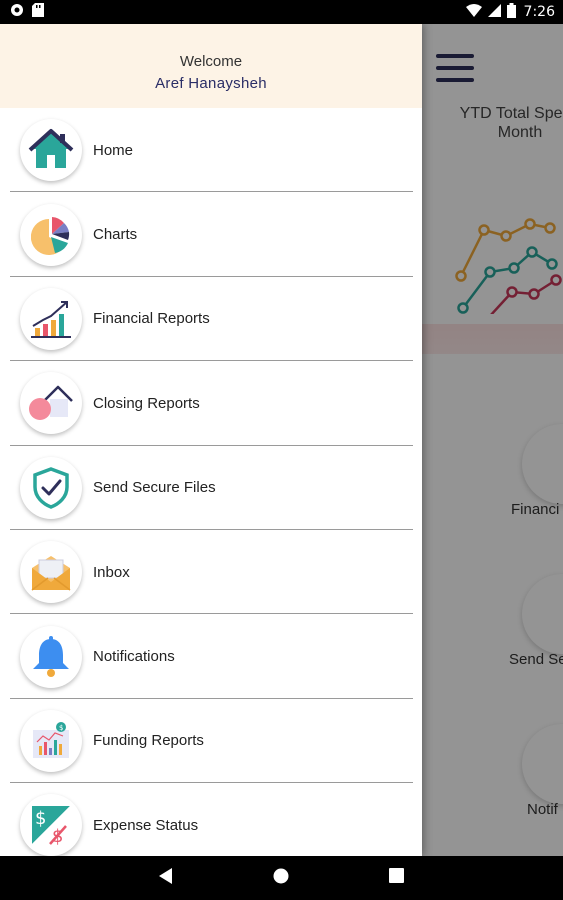 The height and width of the screenshot is (900, 563). I want to click on menu-label-charts: Charts, so click(115, 235).